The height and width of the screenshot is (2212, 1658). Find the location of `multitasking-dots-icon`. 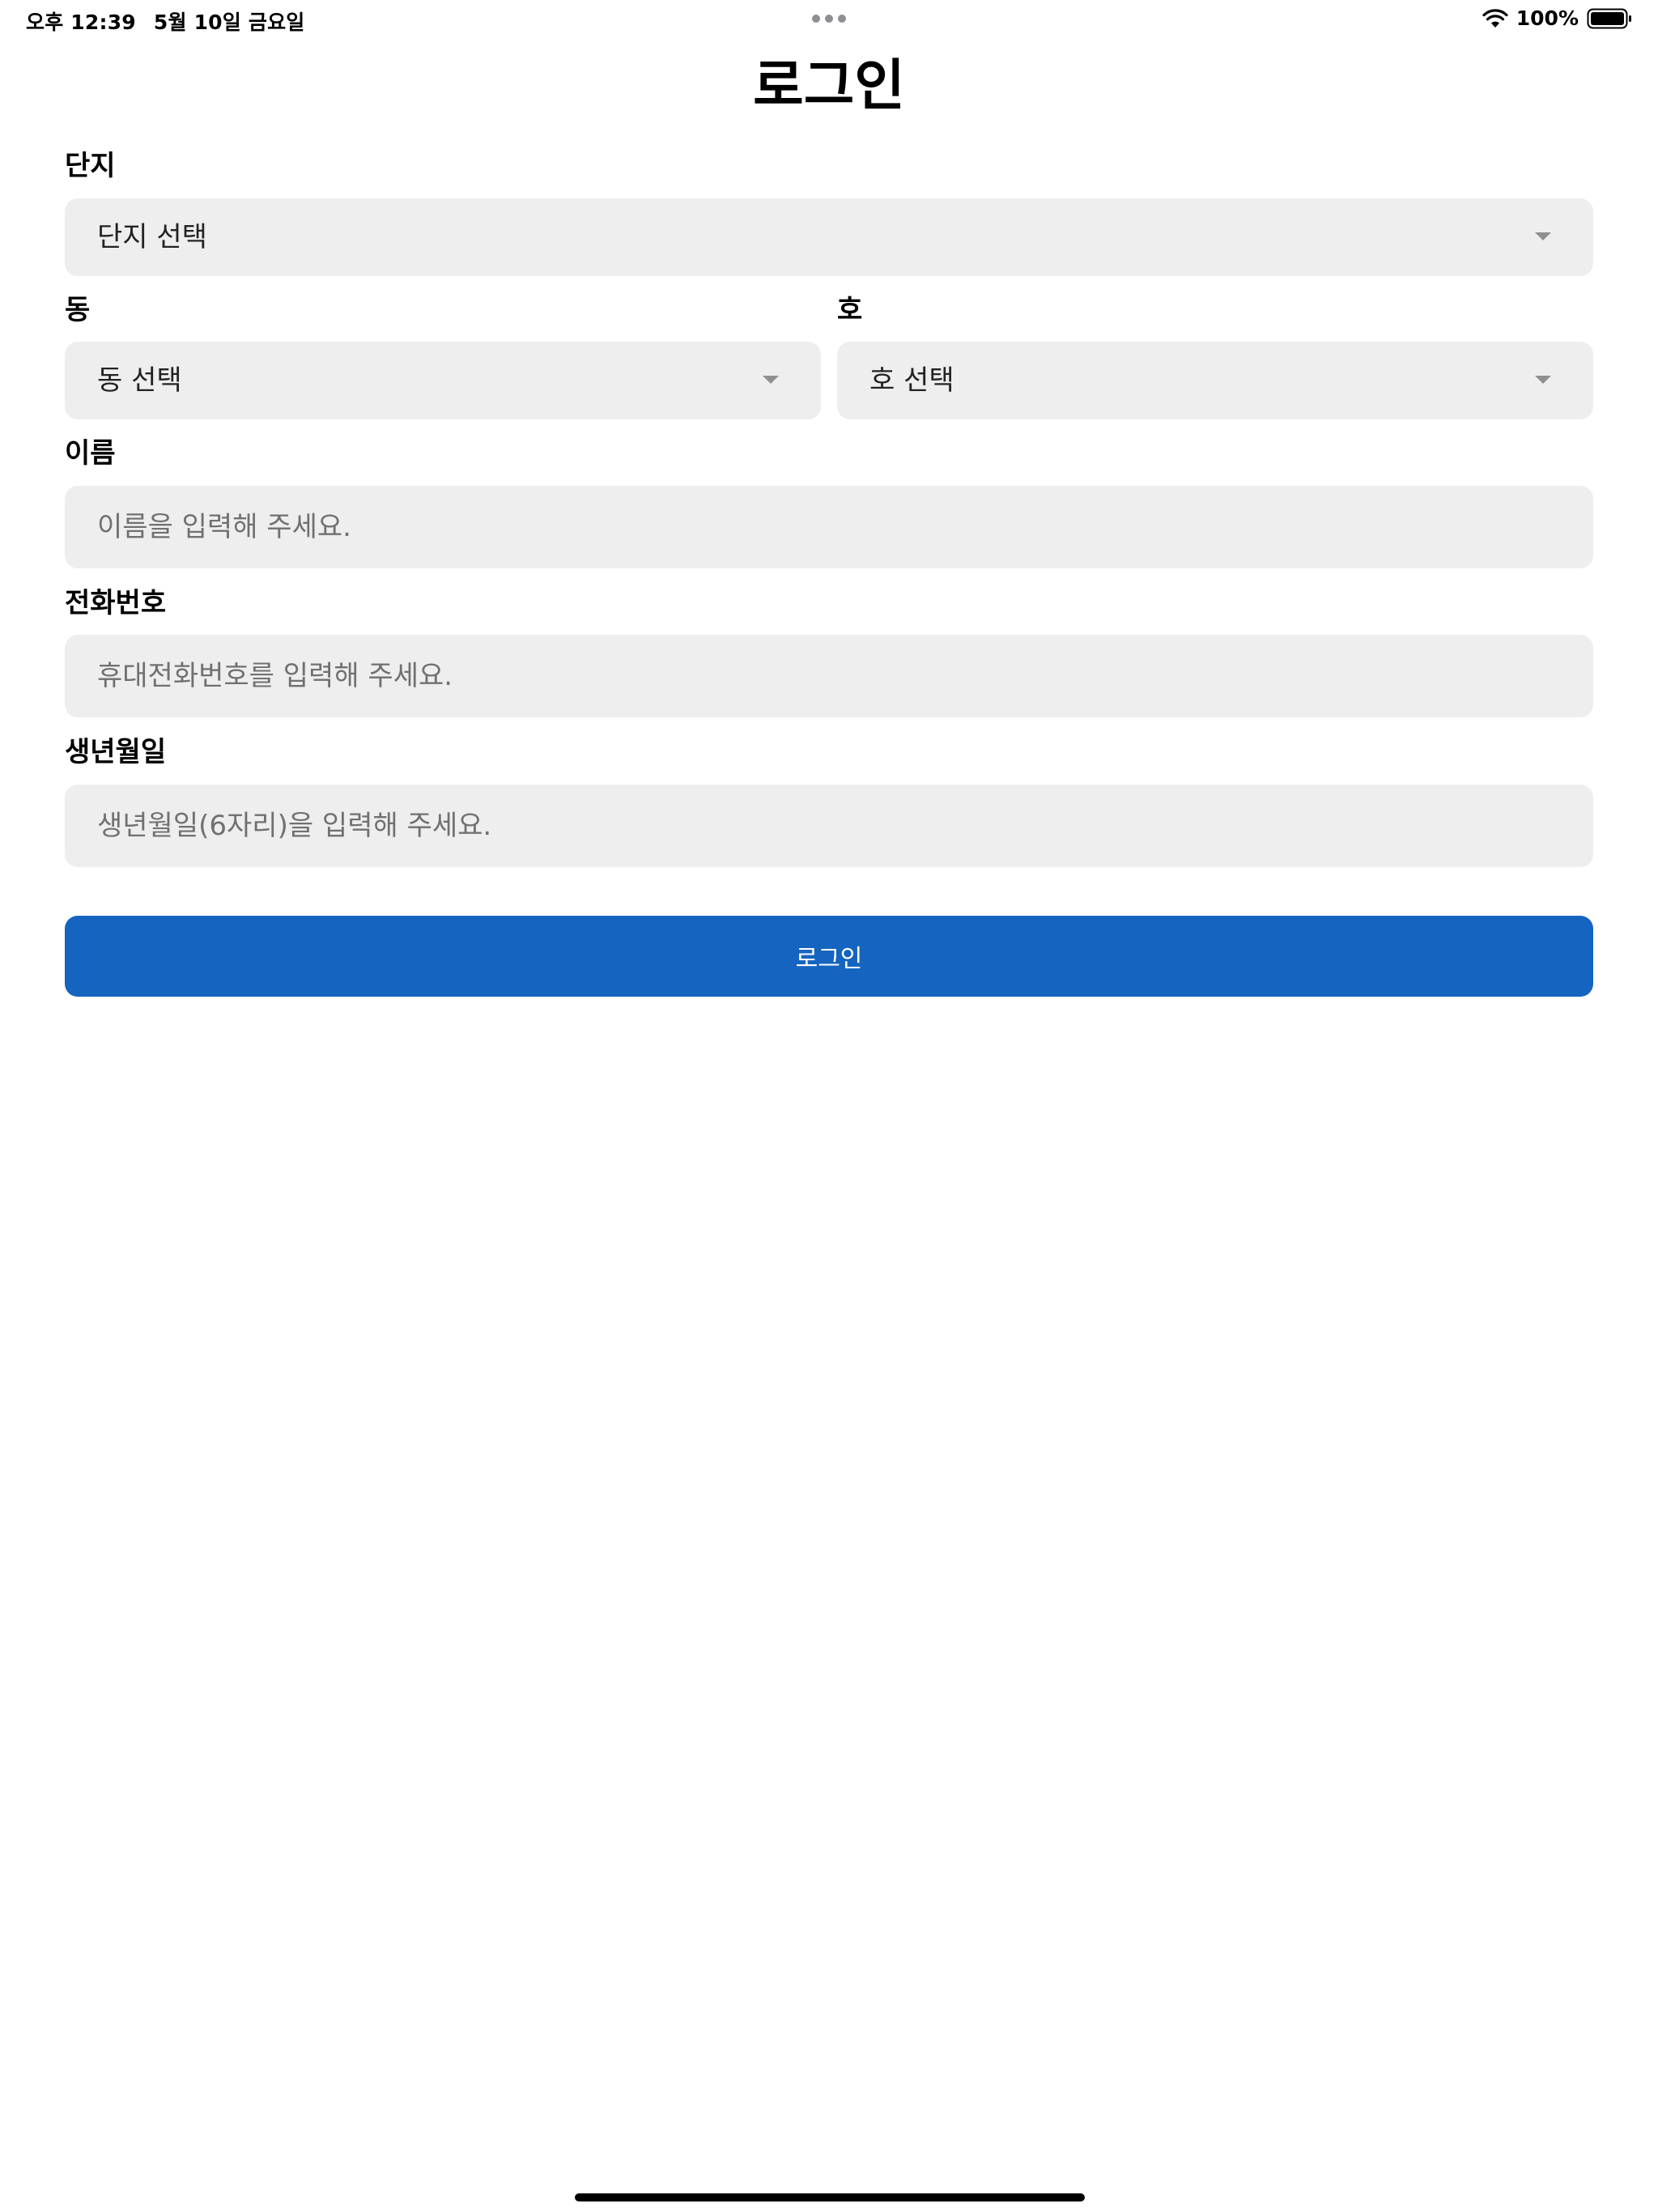

multitasking-dots-icon is located at coordinates (829, 19).